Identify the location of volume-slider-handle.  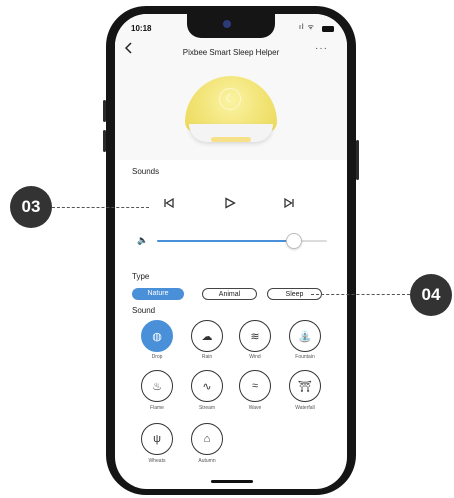
(294, 241).